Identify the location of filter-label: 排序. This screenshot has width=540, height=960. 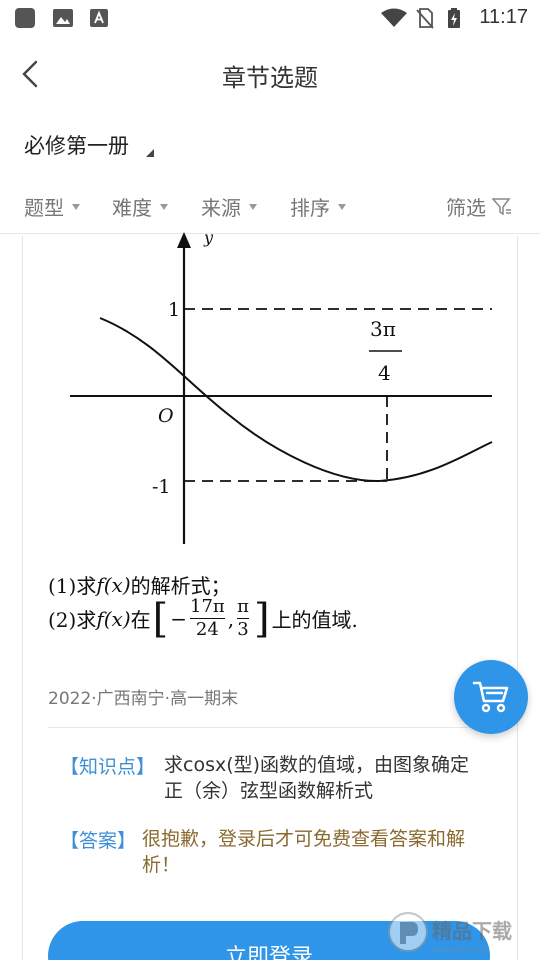
(310, 208).